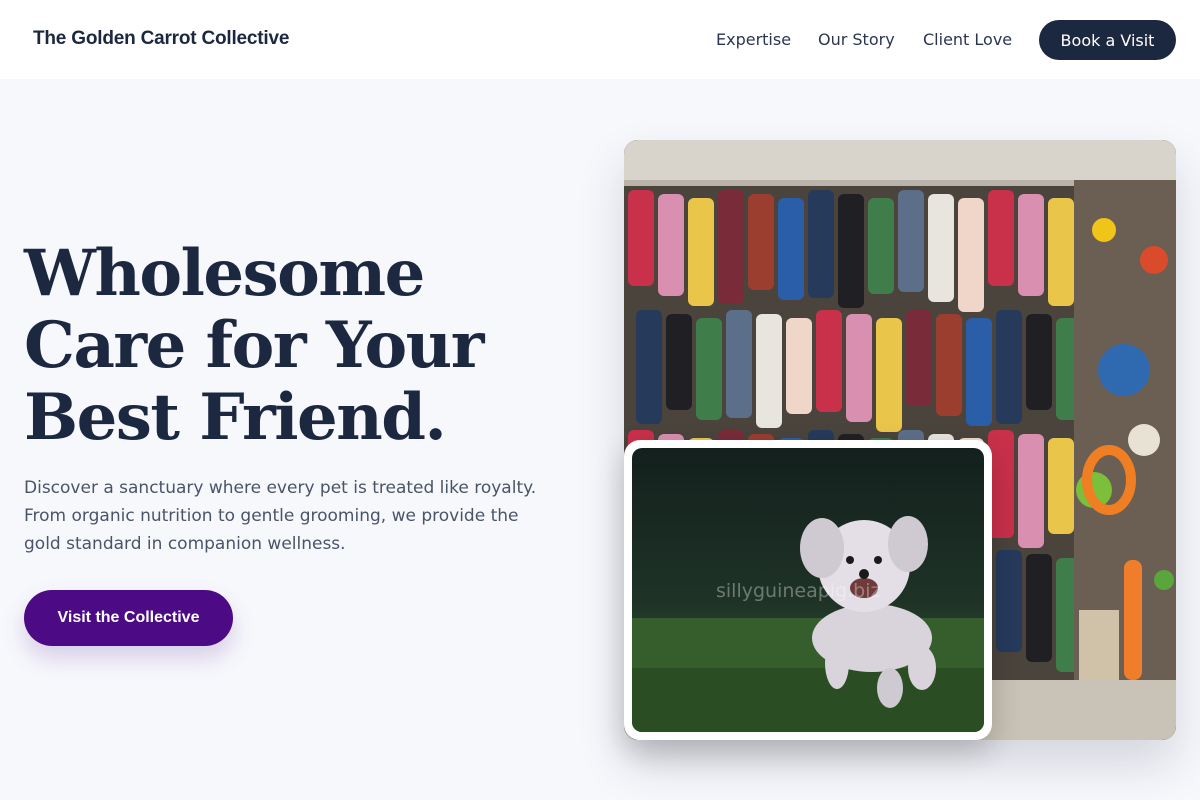 This screenshot has width=1200, height=800. I want to click on hero-title-line: Wholesome, so click(224, 273).